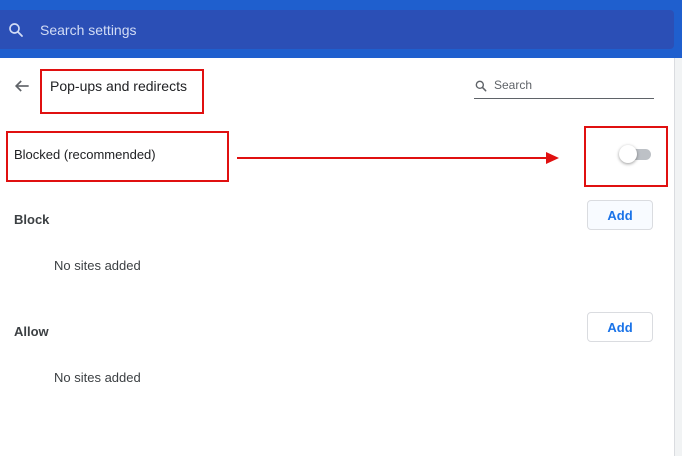 The height and width of the screenshot is (456, 682). What do you see at coordinates (393, 158) in the screenshot?
I see `annotation-arrow` at bounding box center [393, 158].